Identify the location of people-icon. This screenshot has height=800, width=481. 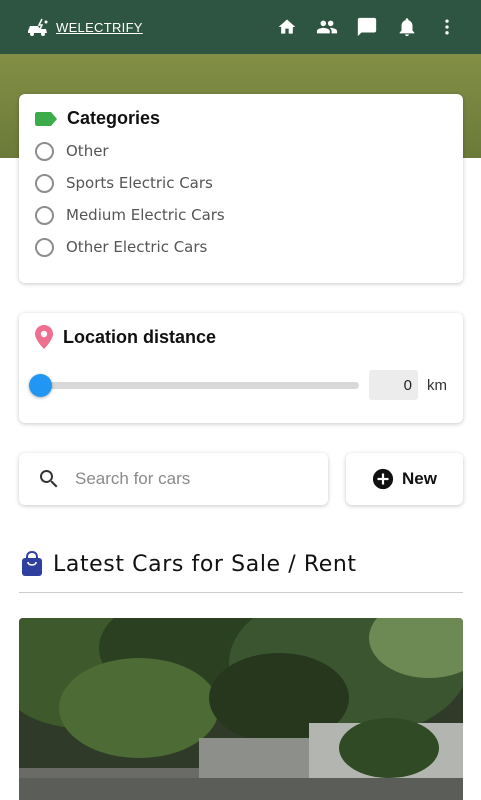
(327, 27).